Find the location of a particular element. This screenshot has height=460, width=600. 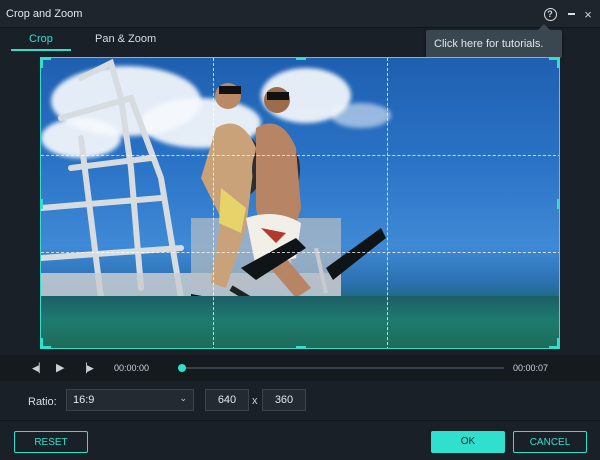

crop-handle-left is located at coordinates (42, 204).